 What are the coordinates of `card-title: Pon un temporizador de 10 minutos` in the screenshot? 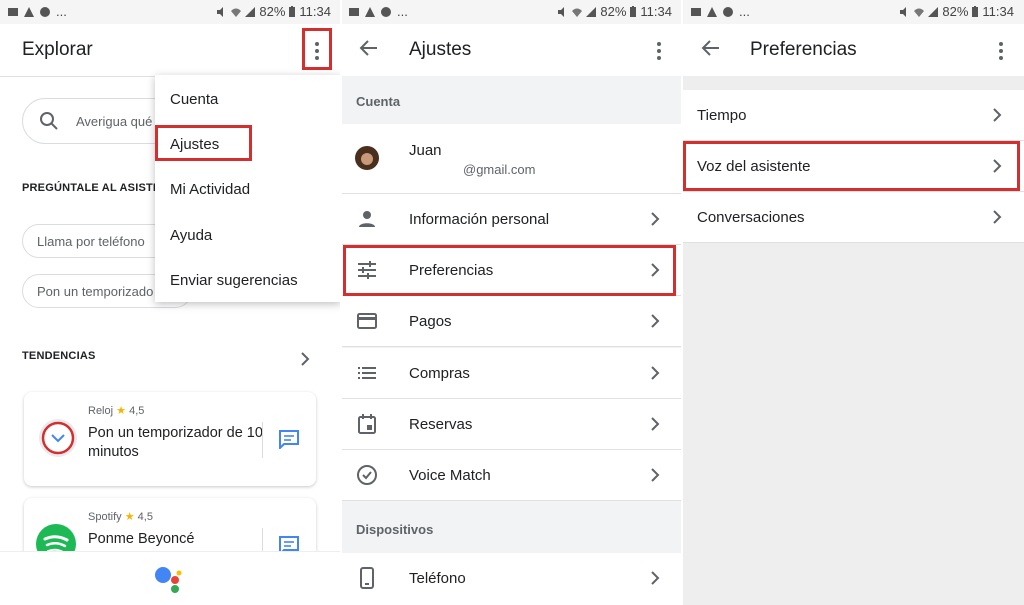 It's located at (175, 442).